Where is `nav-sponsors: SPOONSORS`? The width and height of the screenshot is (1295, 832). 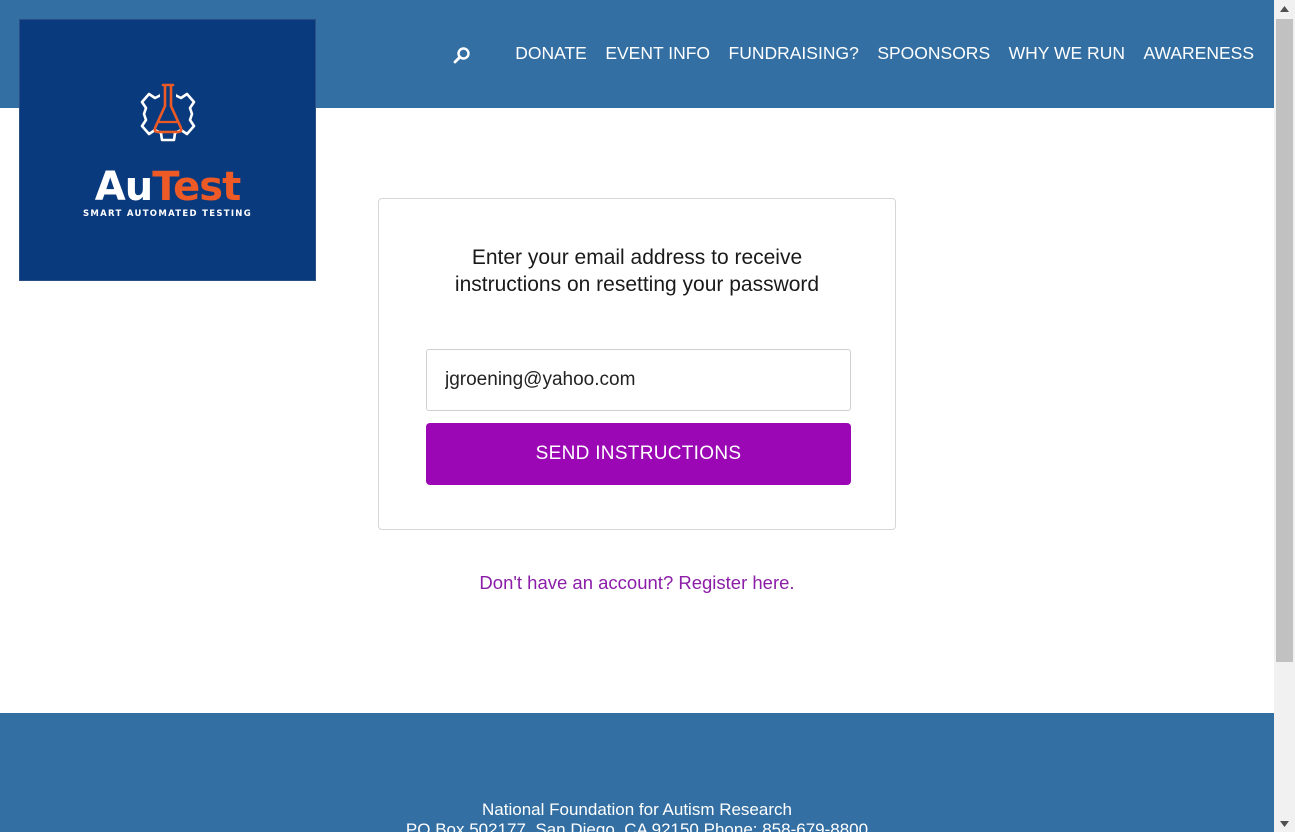 nav-sponsors: SPOONSORS is located at coordinates (933, 53).